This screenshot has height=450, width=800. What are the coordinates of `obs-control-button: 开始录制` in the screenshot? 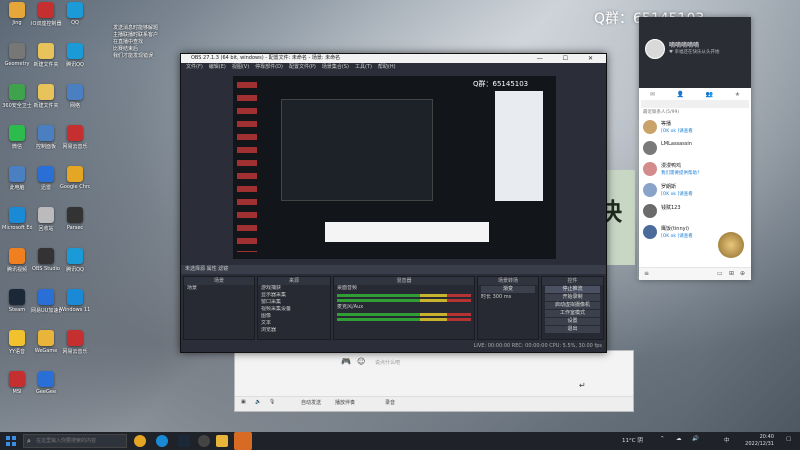 It's located at (572, 297).